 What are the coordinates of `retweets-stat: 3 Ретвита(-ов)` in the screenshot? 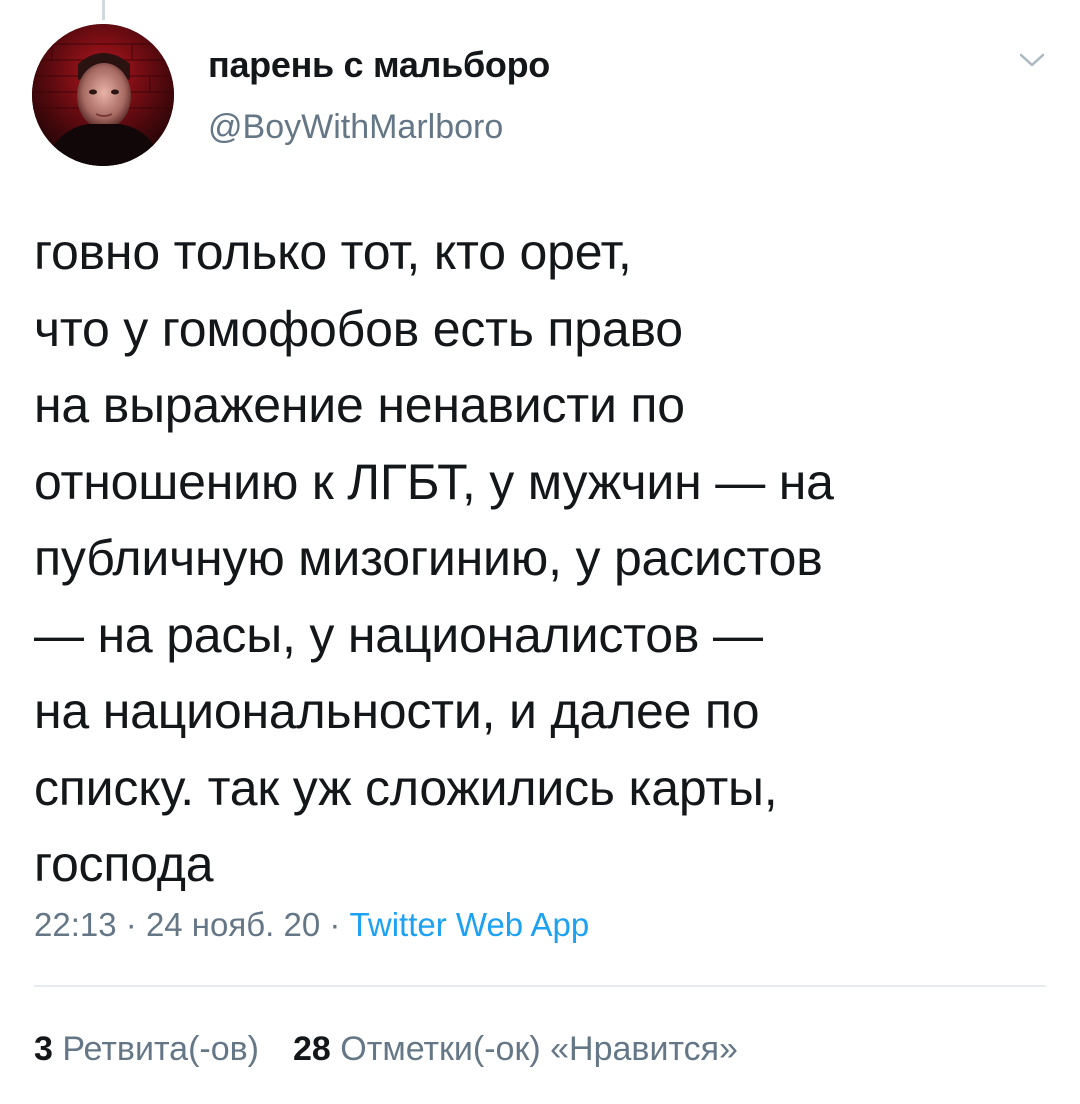 It's located at (146, 1049).